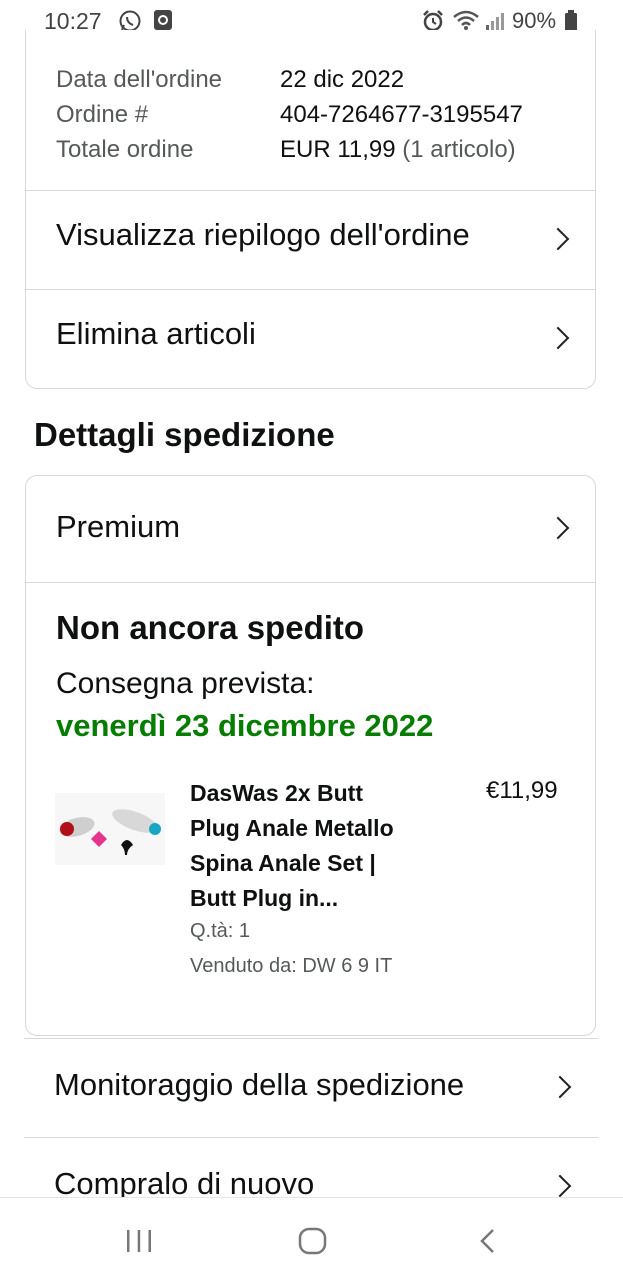 This screenshot has height=1281, width=623. I want to click on divider, so click(310, 582).